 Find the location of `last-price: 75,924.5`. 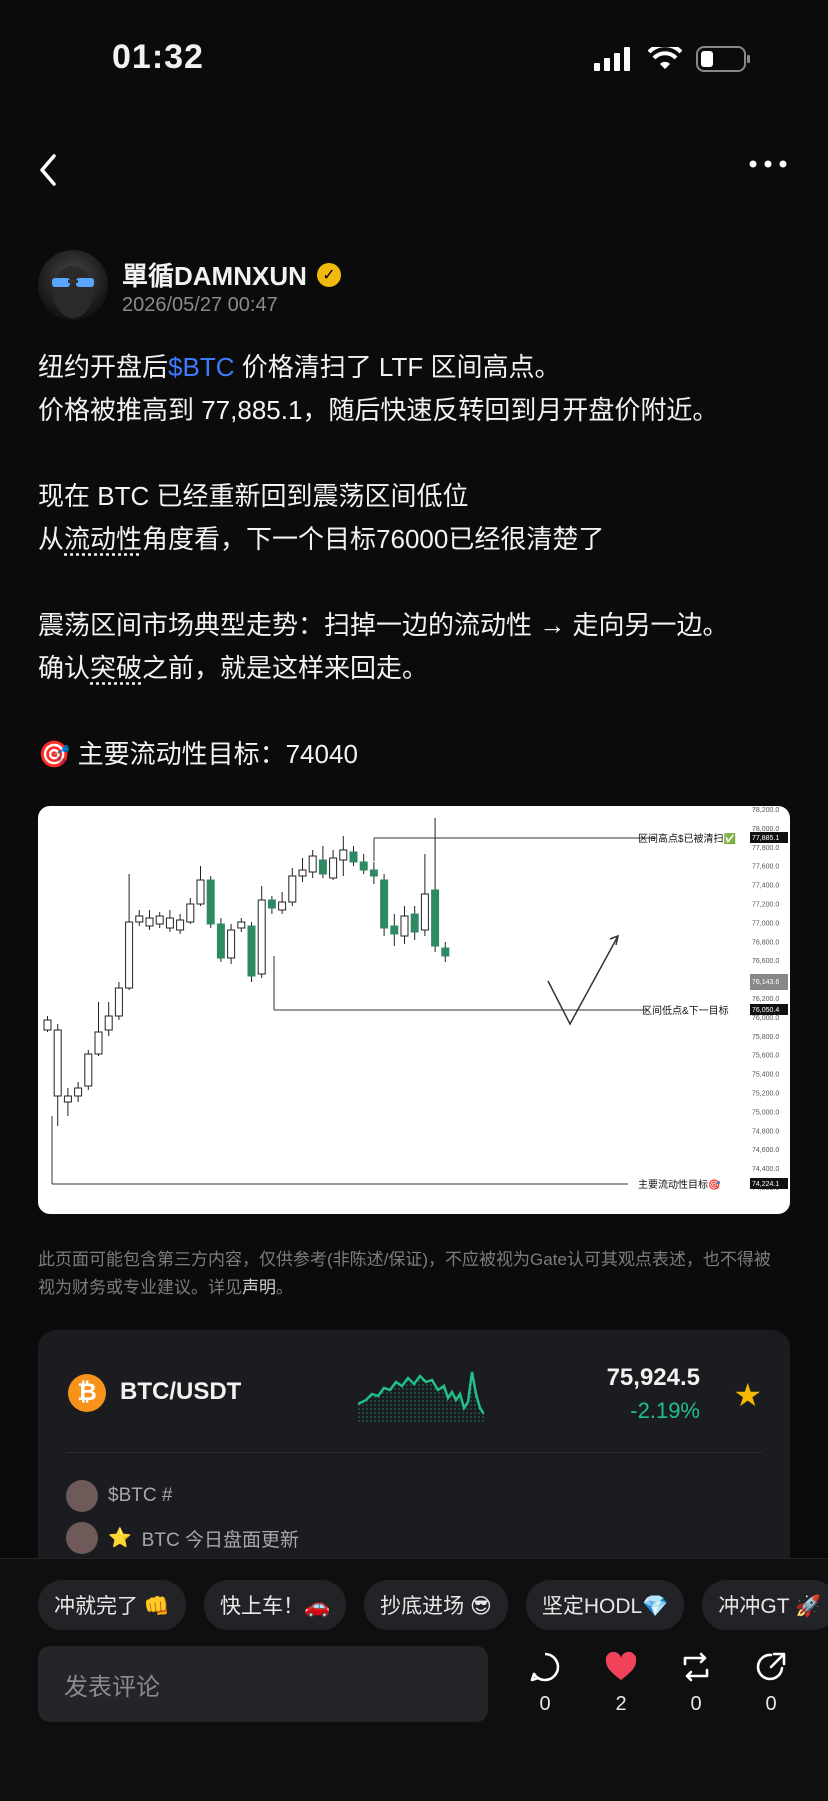

last-price: 75,924.5 is located at coordinates (653, 1377).